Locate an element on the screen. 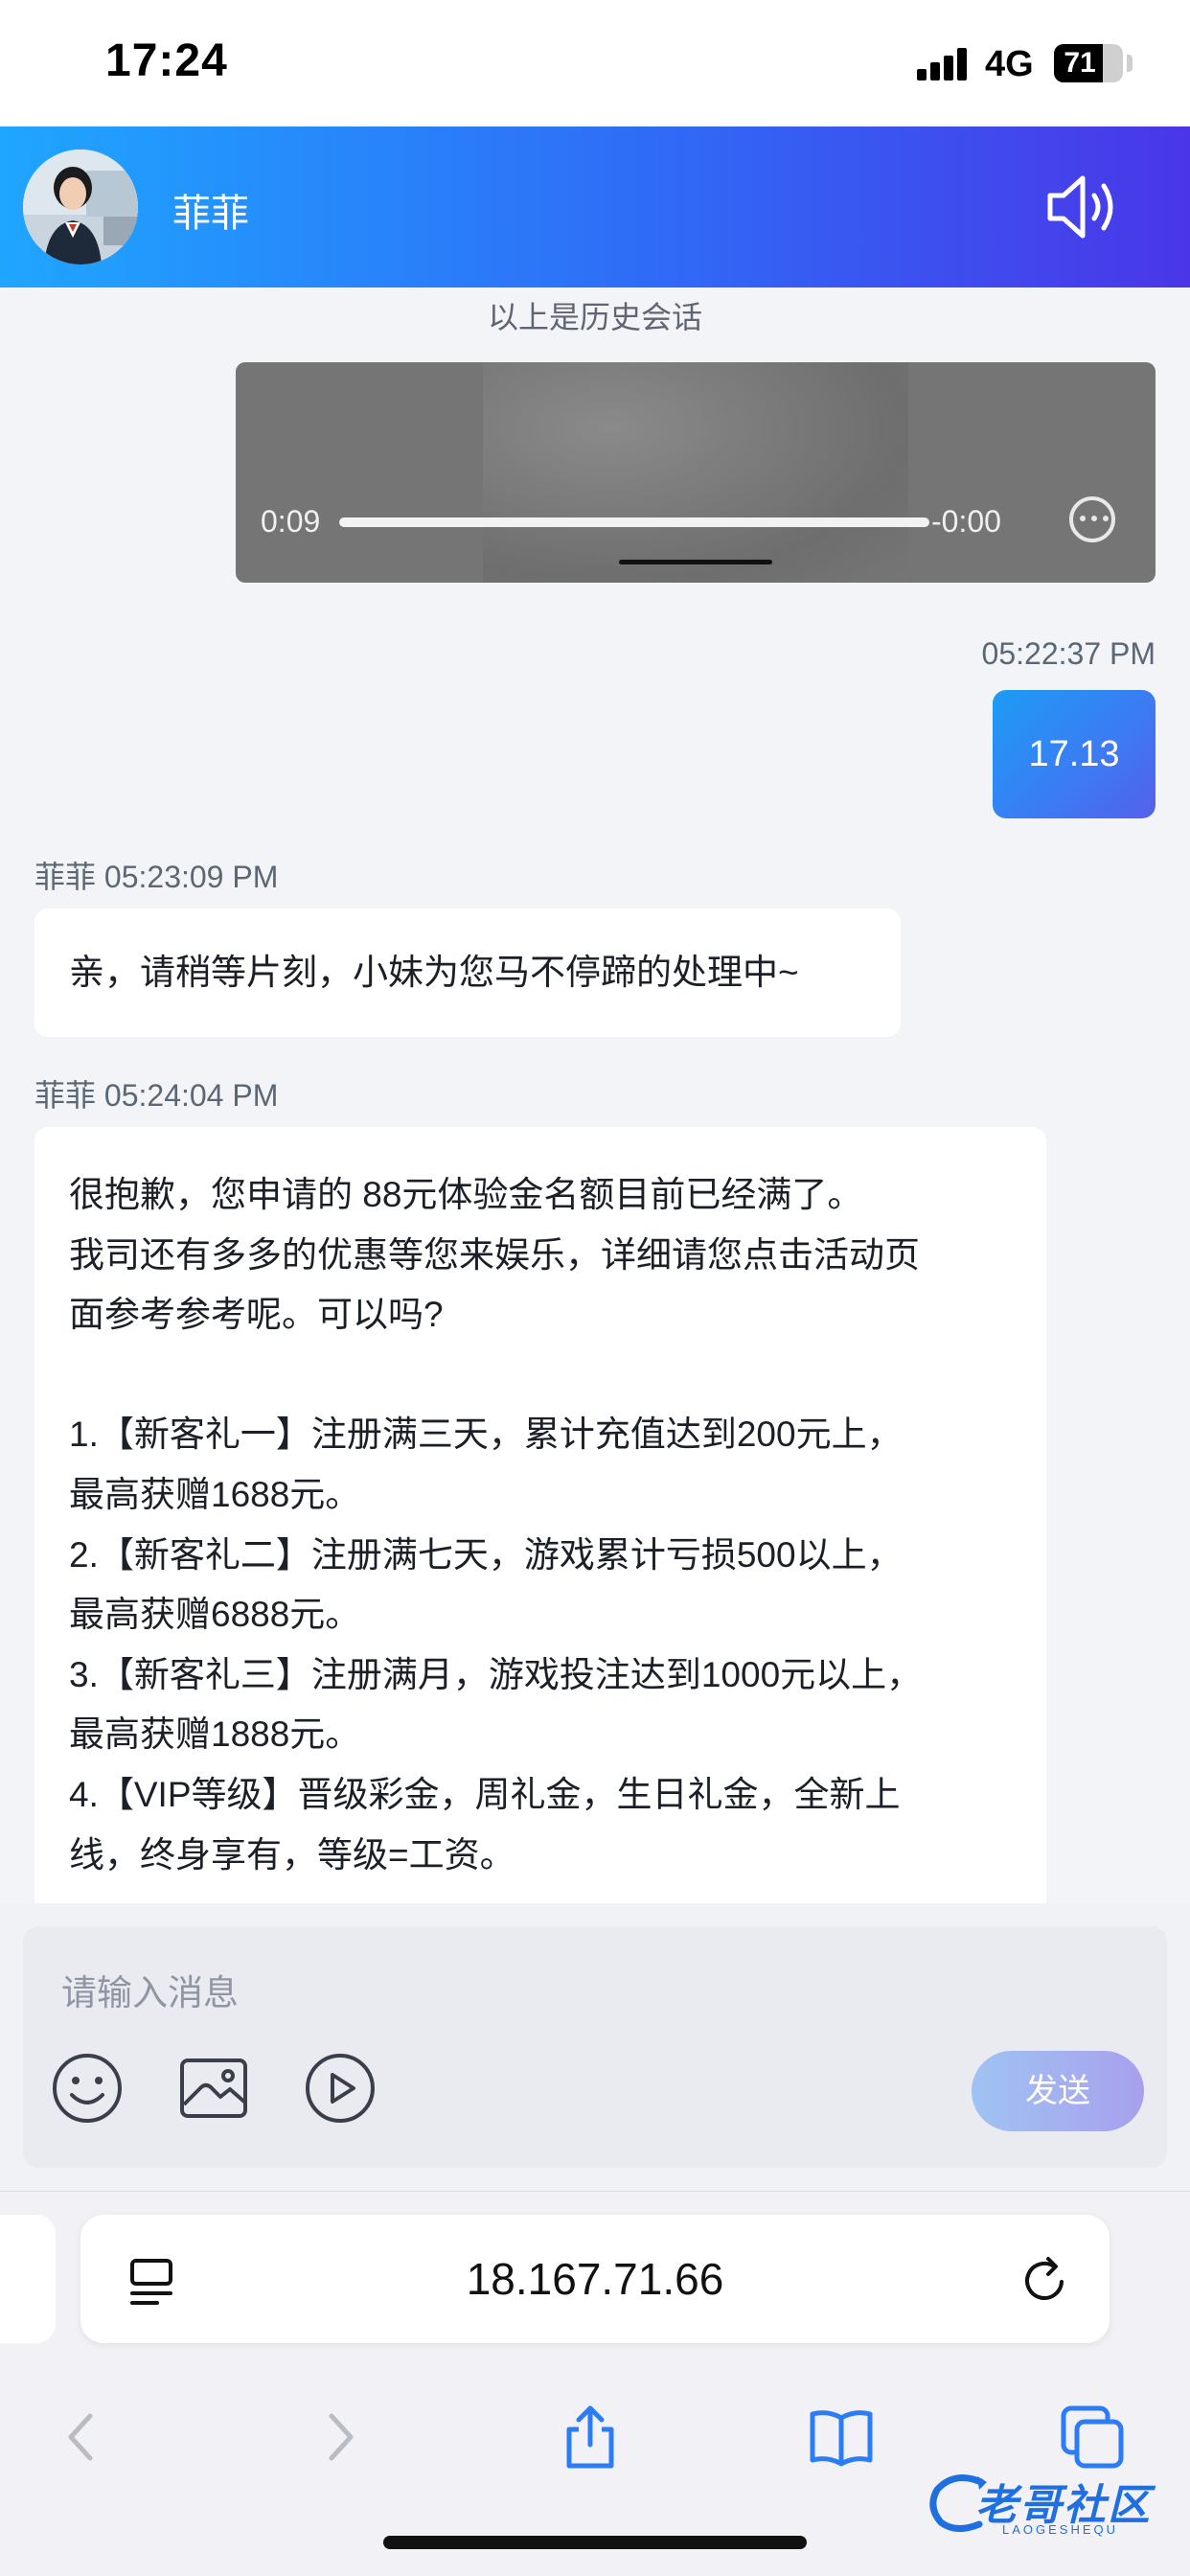 The height and width of the screenshot is (2576, 1190). forward-icon is located at coordinates (340, 2437).